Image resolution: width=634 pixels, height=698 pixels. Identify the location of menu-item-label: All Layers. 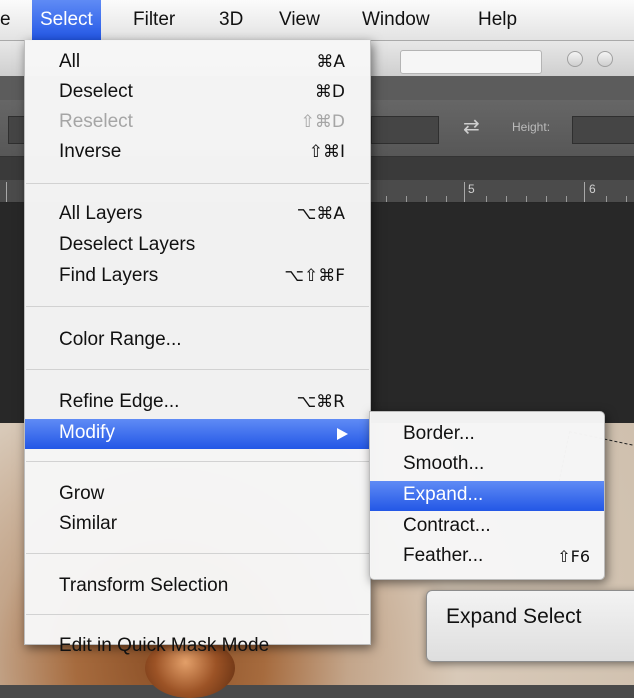
(101, 213).